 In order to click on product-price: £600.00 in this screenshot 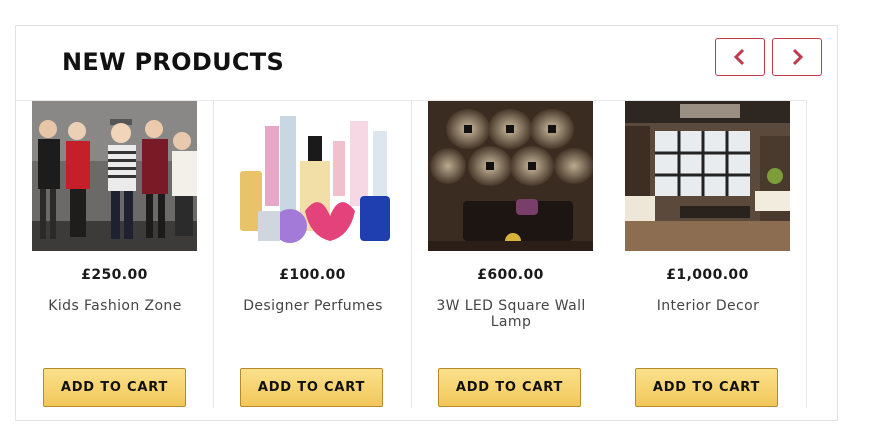, I will do `click(510, 275)`.